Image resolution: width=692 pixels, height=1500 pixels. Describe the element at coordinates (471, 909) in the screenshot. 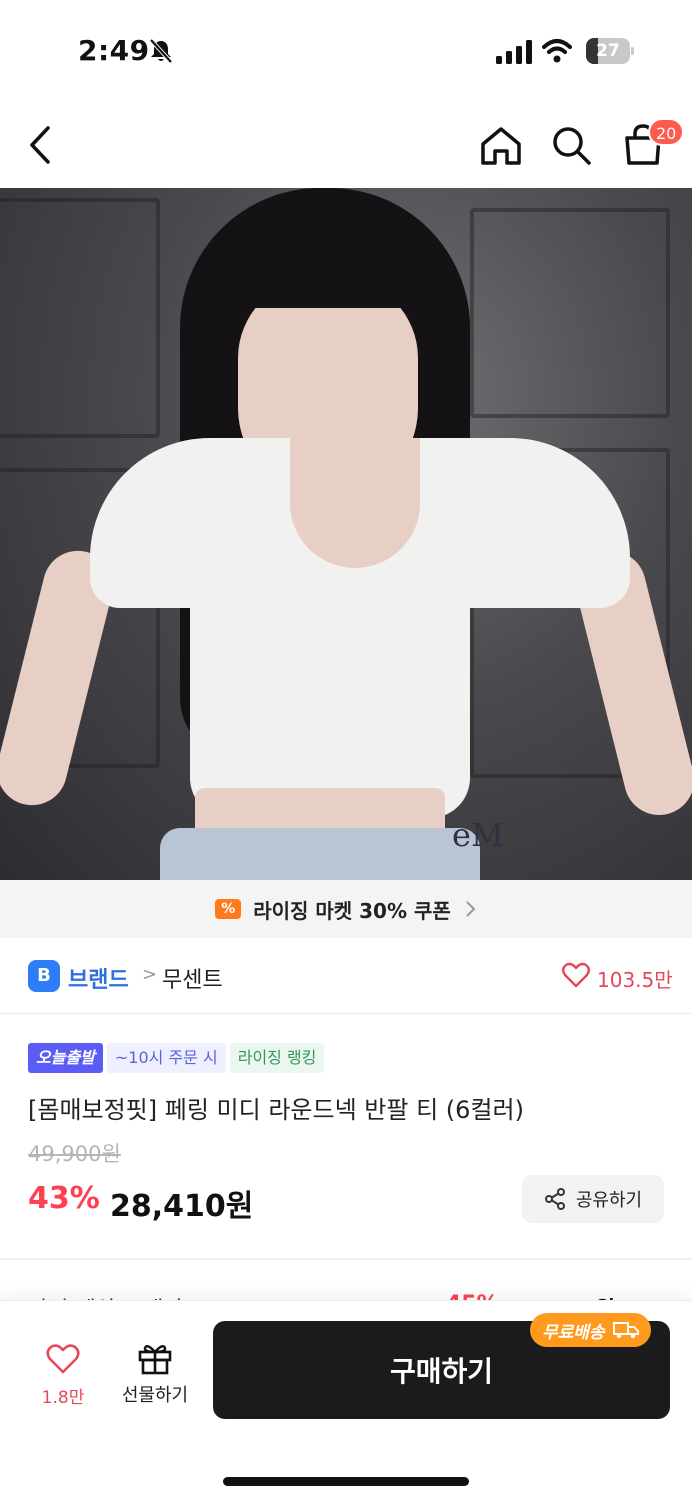

I see `chevron-right-icon` at that location.